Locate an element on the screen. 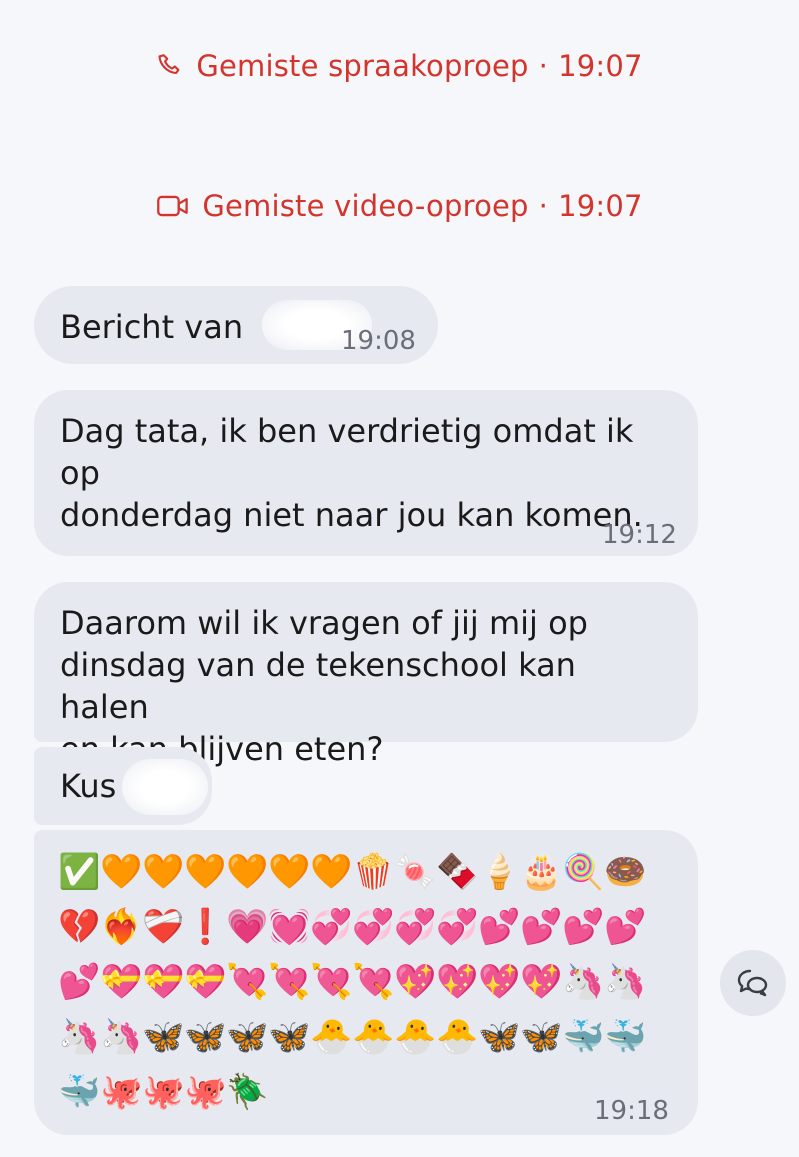  emoji: 💓 is located at coordinates (289, 926).